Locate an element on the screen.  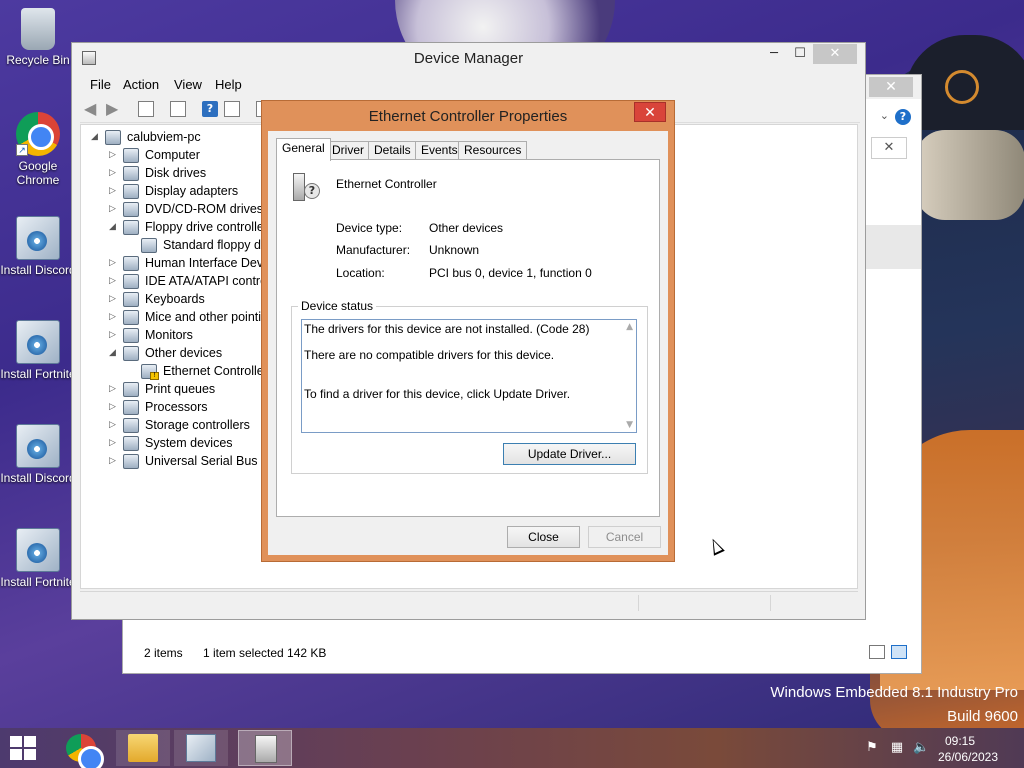
action-center-flag-icon: ⚑ is located at coordinates (872, 748).